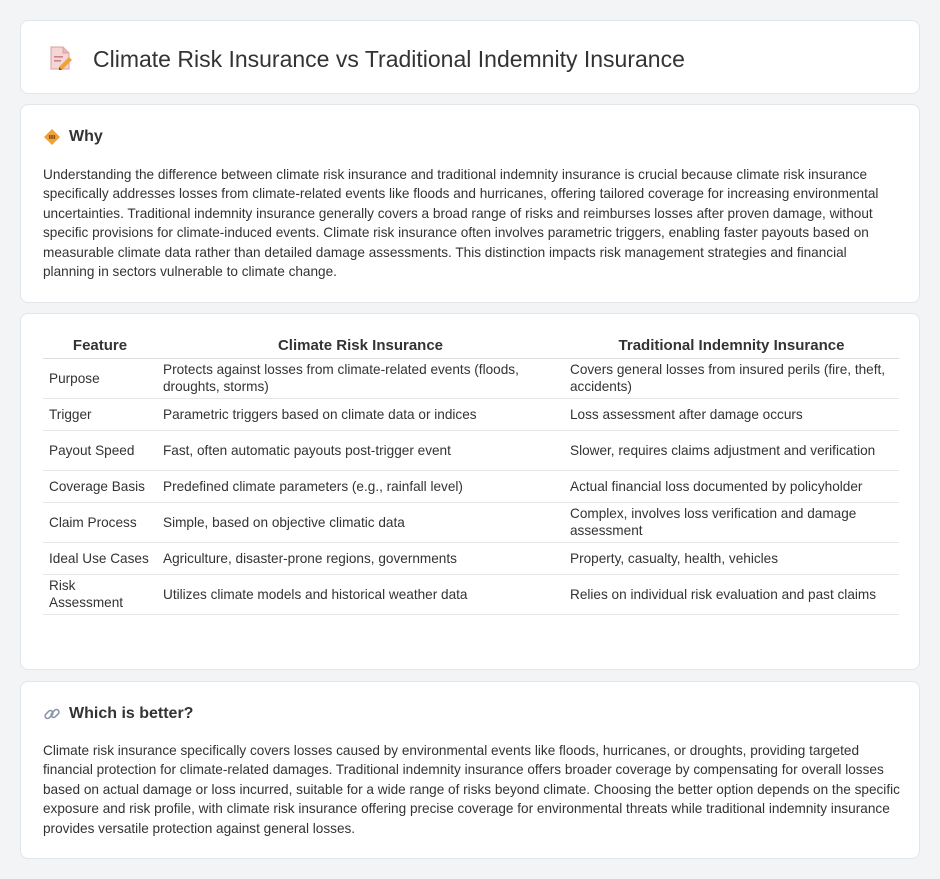  Describe the element at coordinates (131, 713) in the screenshot. I see `better-title: Which is better?` at that location.